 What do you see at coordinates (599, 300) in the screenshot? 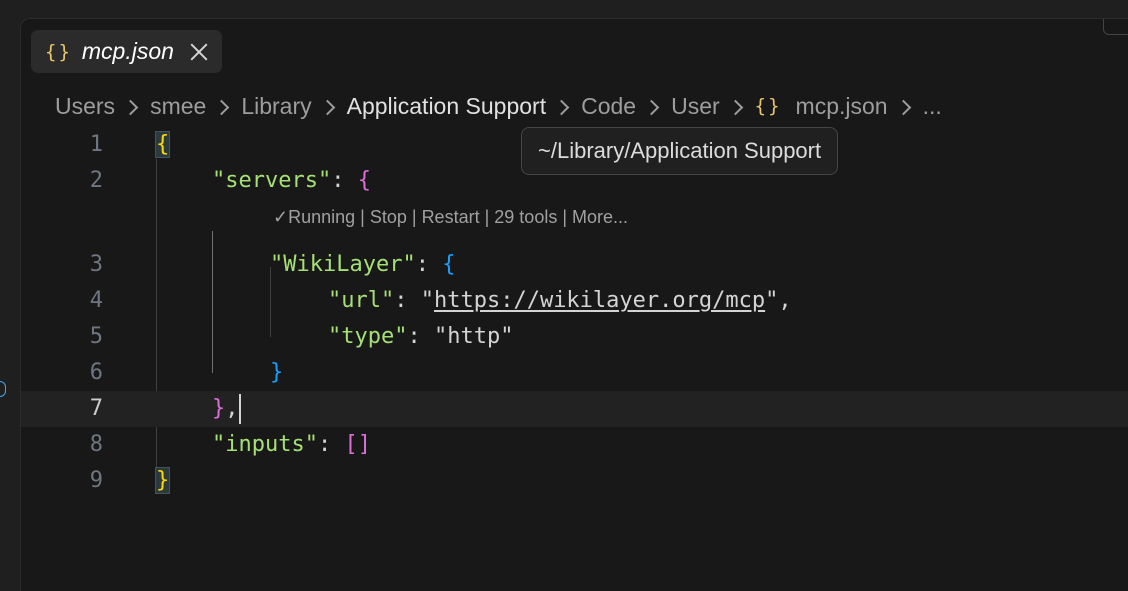
I see `url-link: https://wikilayer.org/mcp` at bounding box center [599, 300].